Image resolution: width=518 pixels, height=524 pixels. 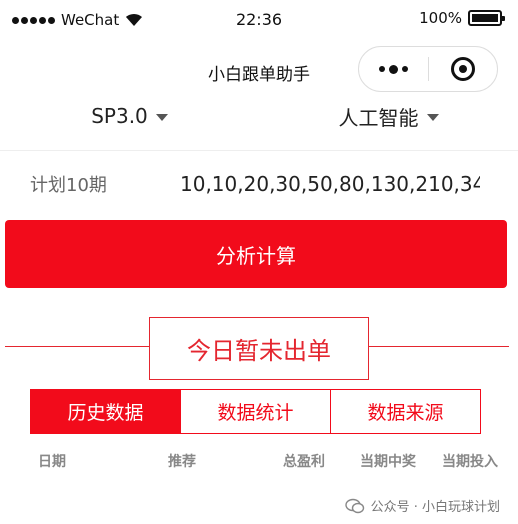 What do you see at coordinates (388, 462) in the screenshot?
I see `column-header-period-win: 当期中奖` at bounding box center [388, 462].